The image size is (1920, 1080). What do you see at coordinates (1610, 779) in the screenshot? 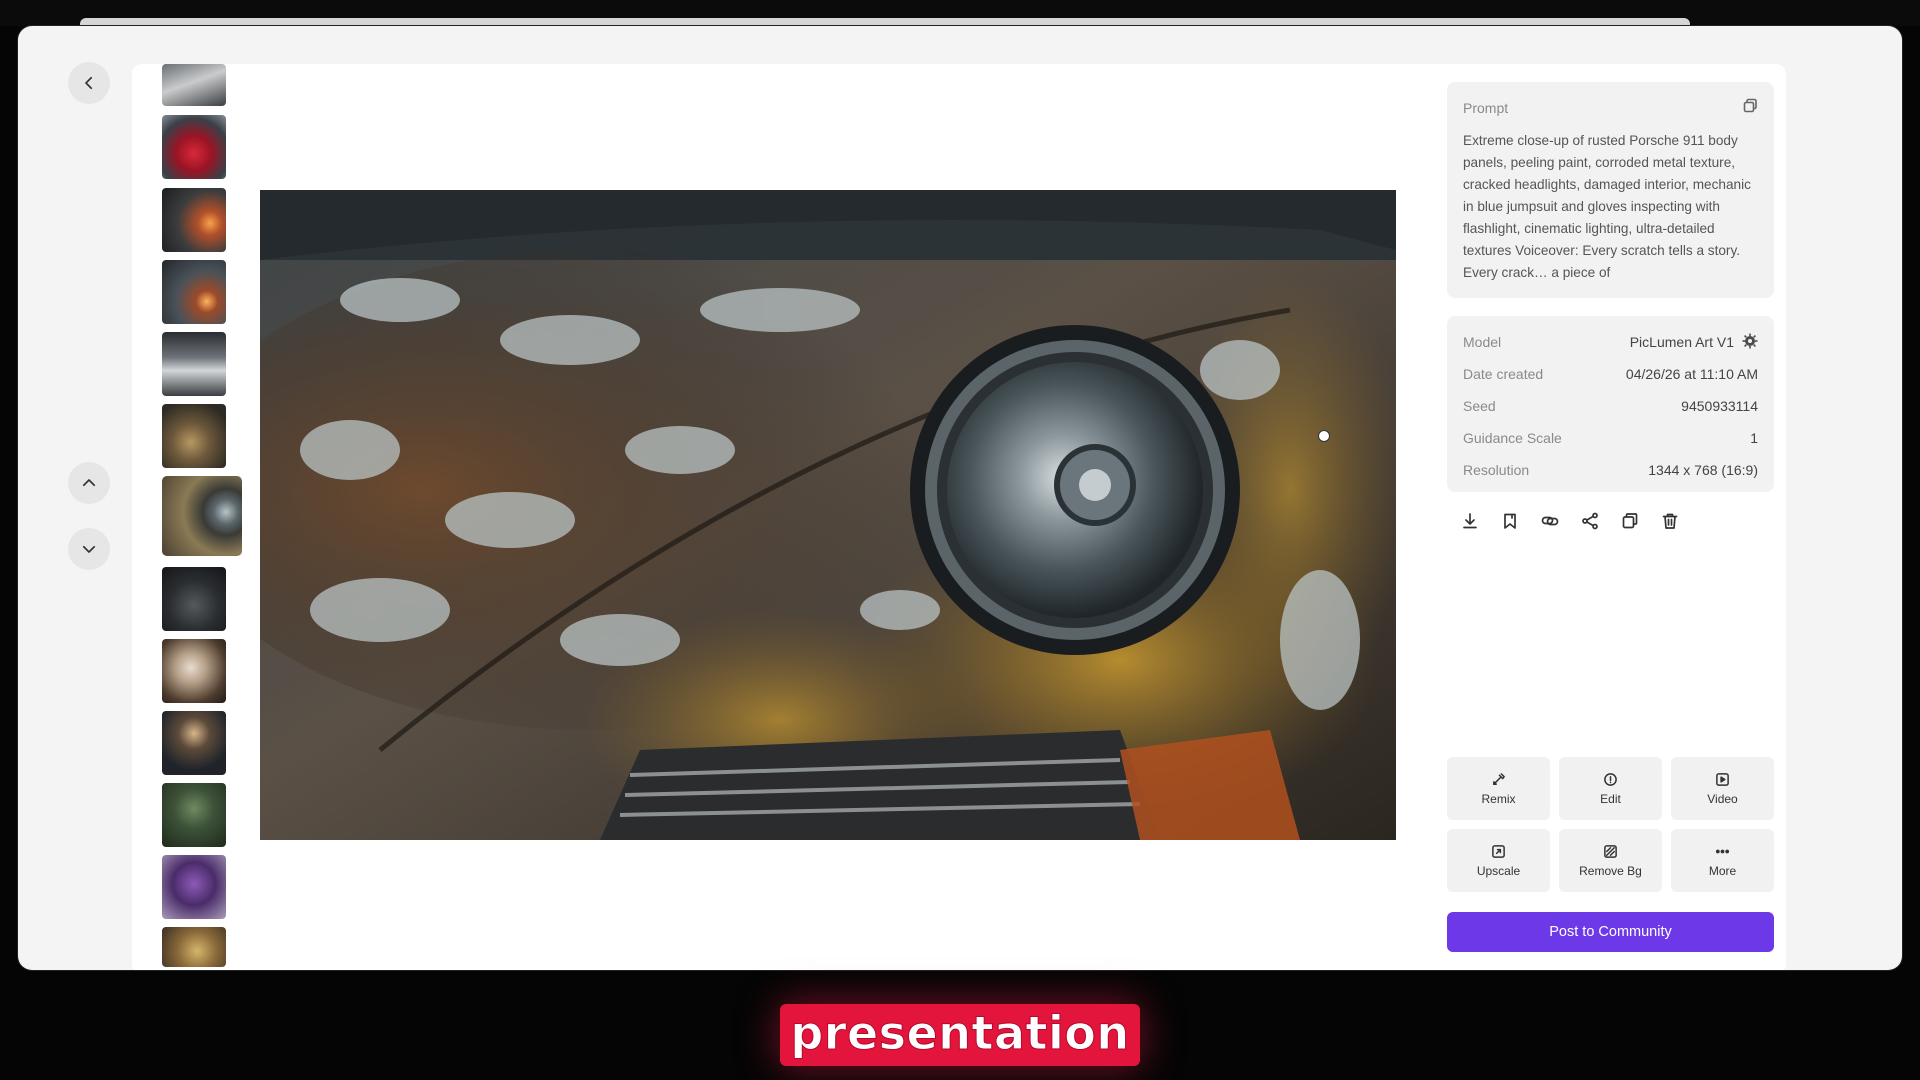
I see `edit-icon` at bounding box center [1610, 779].